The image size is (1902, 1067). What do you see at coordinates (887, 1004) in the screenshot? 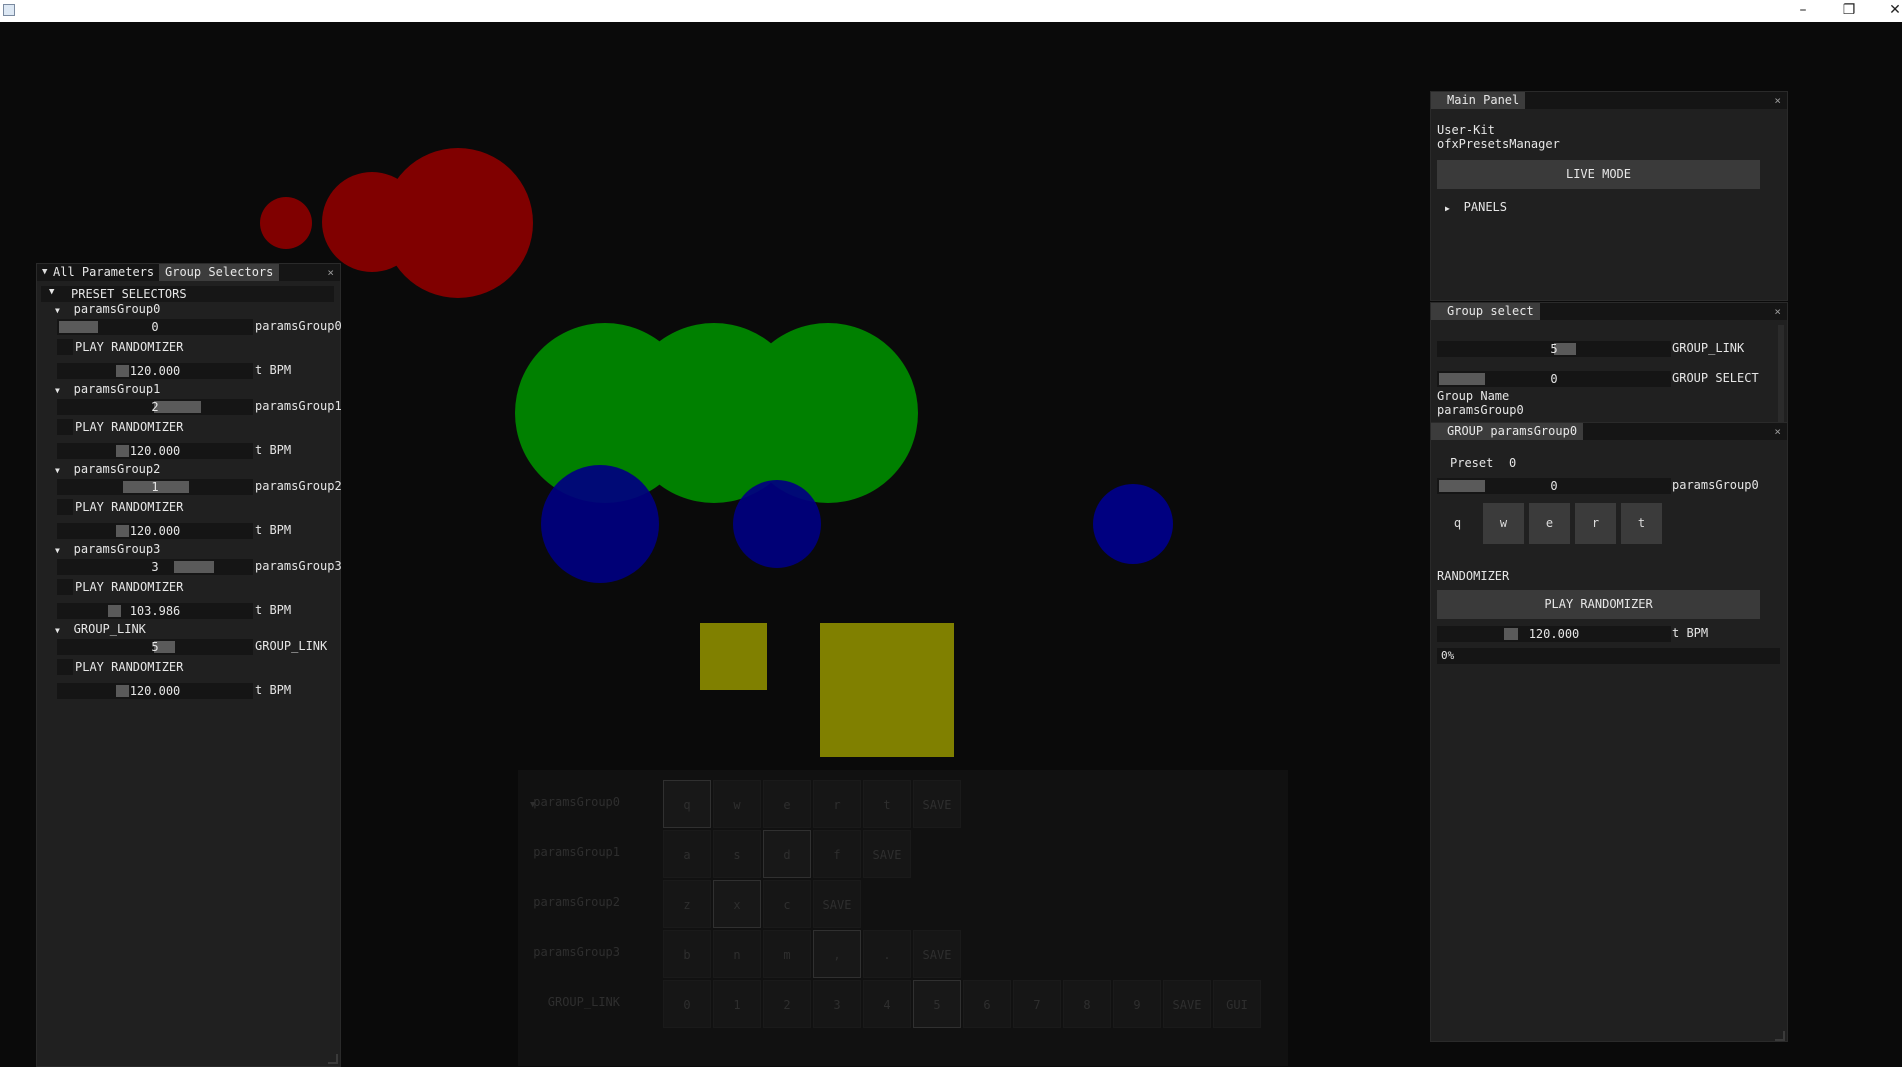
I see `key-button: 4` at bounding box center [887, 1004].